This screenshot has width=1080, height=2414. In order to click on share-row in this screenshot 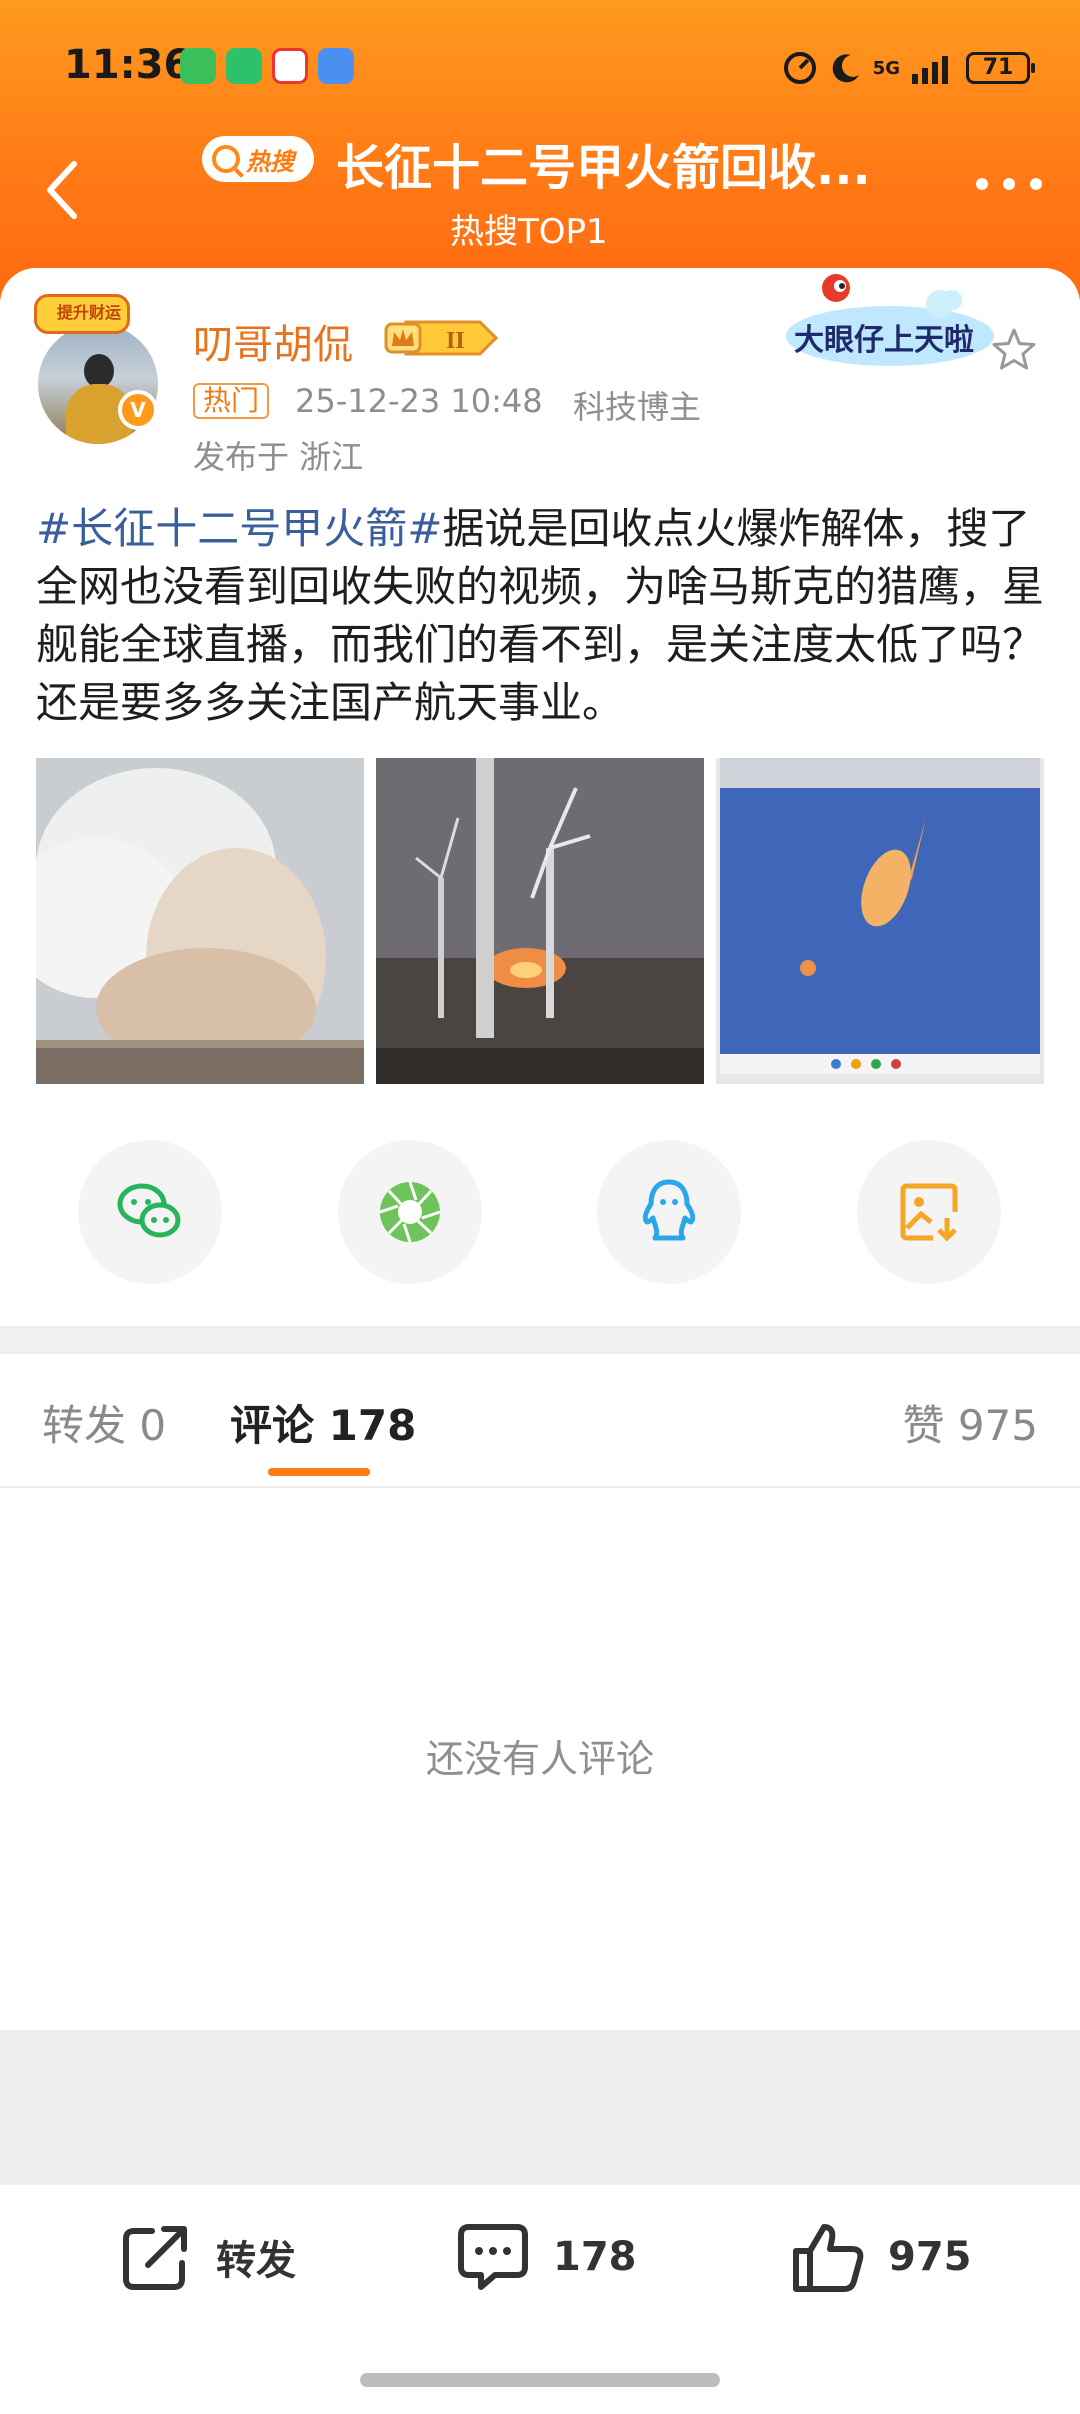, I will do `click(540, 1215)`.